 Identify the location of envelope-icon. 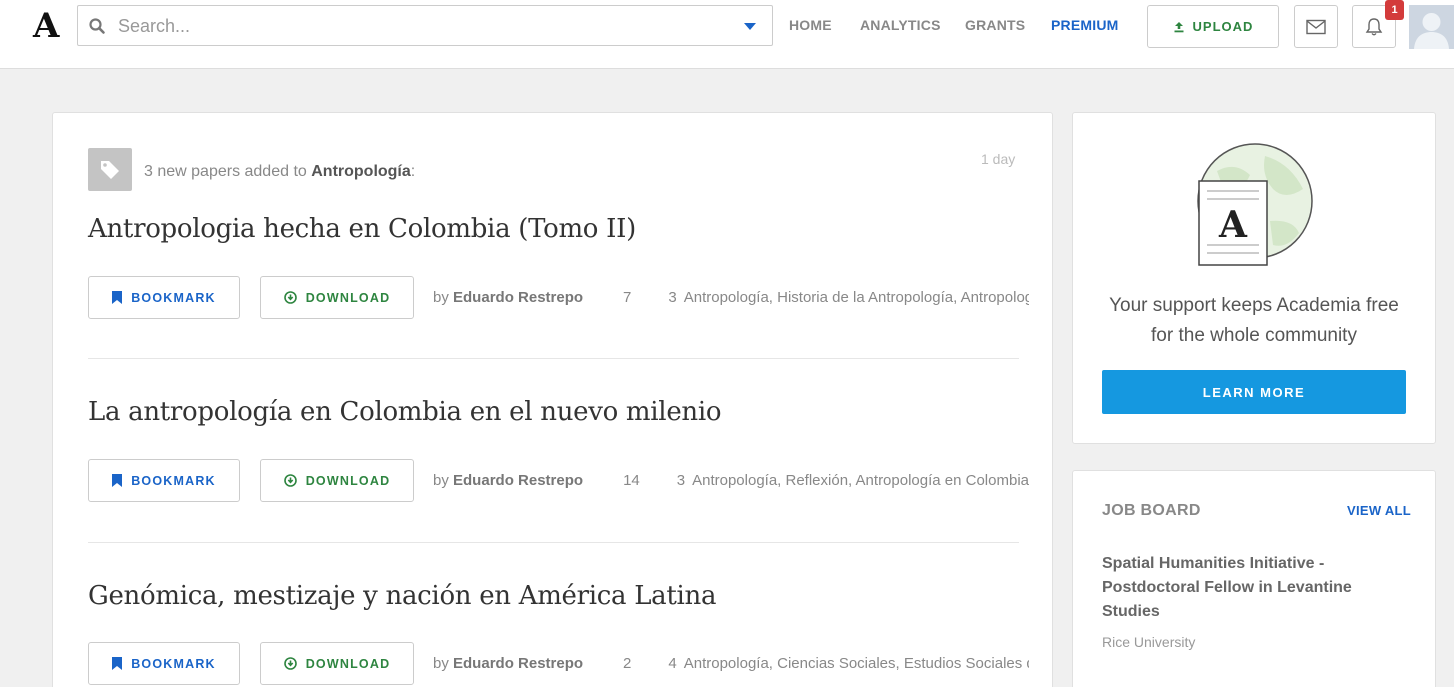
(1316, 26).